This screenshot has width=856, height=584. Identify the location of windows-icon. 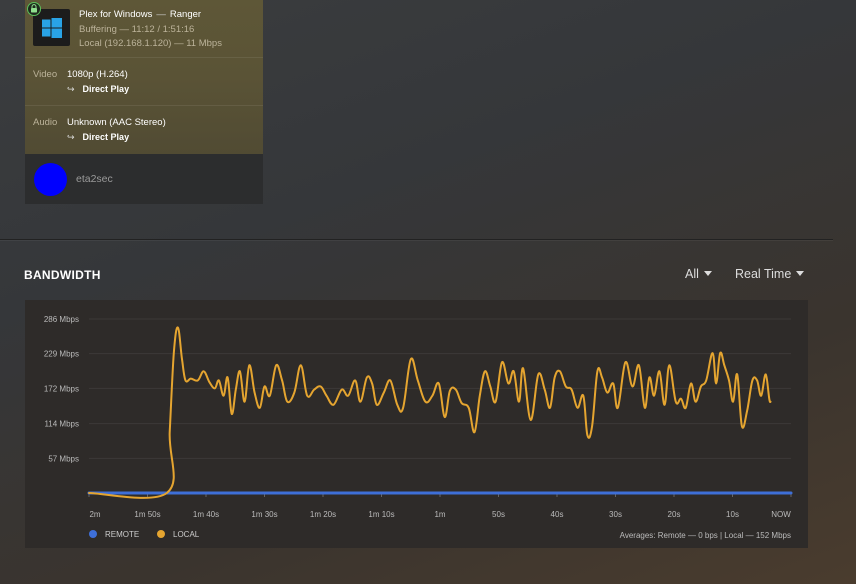
(52, 28).